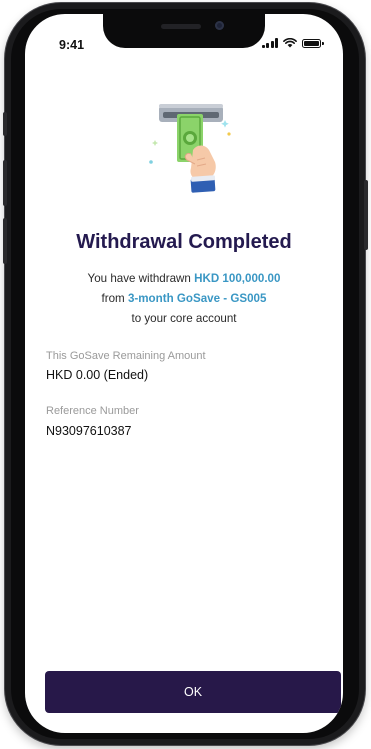 The height and width of the screenshot is (749, 371). What do you see at coordinates (97, 375) in the screenshot?
I see `remaining-amount-value: HKD 0.00 (Ended)` at bounding box center [97, 375].